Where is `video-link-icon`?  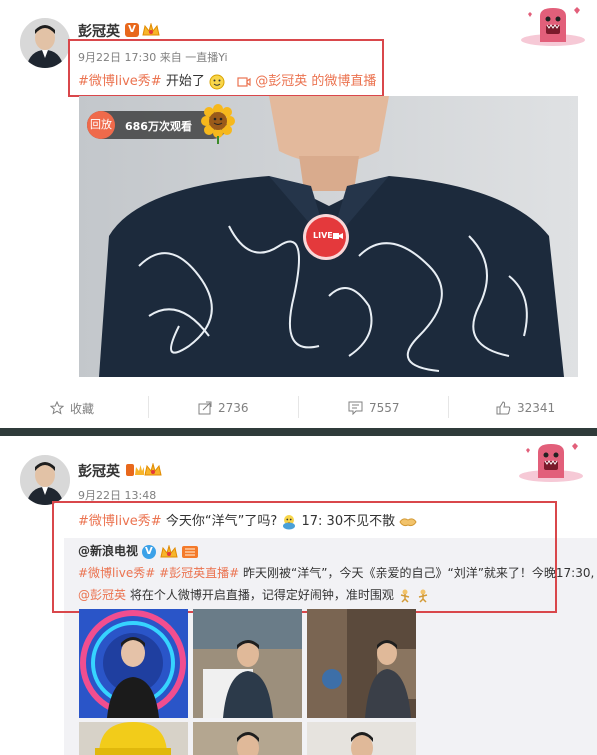 video-link-icon is located at coordinates (244, 81).